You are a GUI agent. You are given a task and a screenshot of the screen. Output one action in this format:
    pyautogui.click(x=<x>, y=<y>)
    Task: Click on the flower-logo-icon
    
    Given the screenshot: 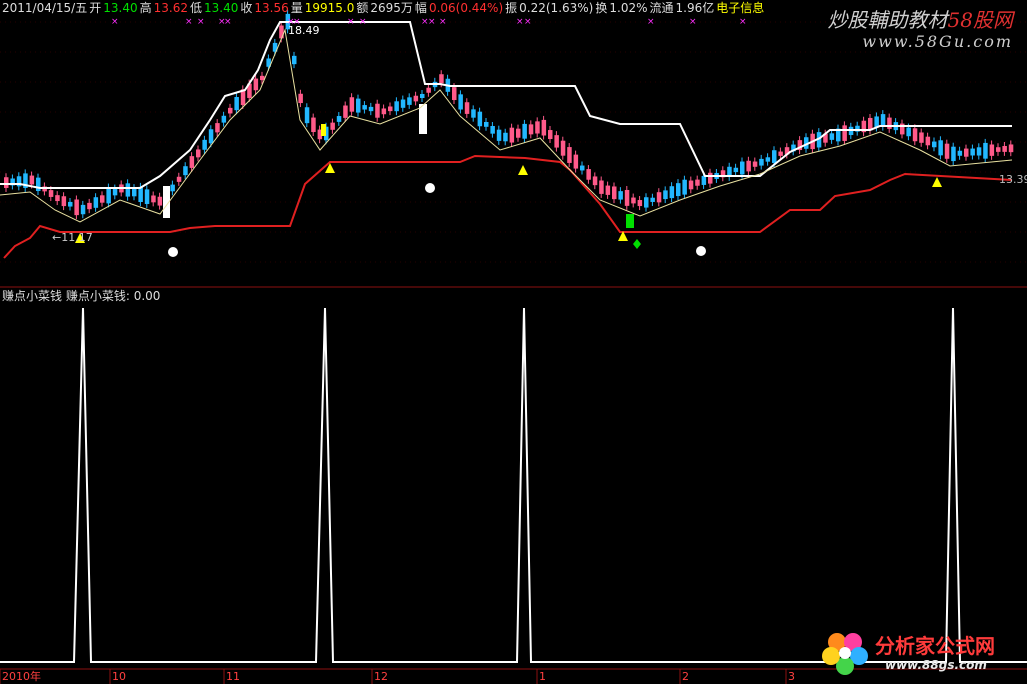 What is the action you would take?
    pyautogui.click(x=845, y=654)
    